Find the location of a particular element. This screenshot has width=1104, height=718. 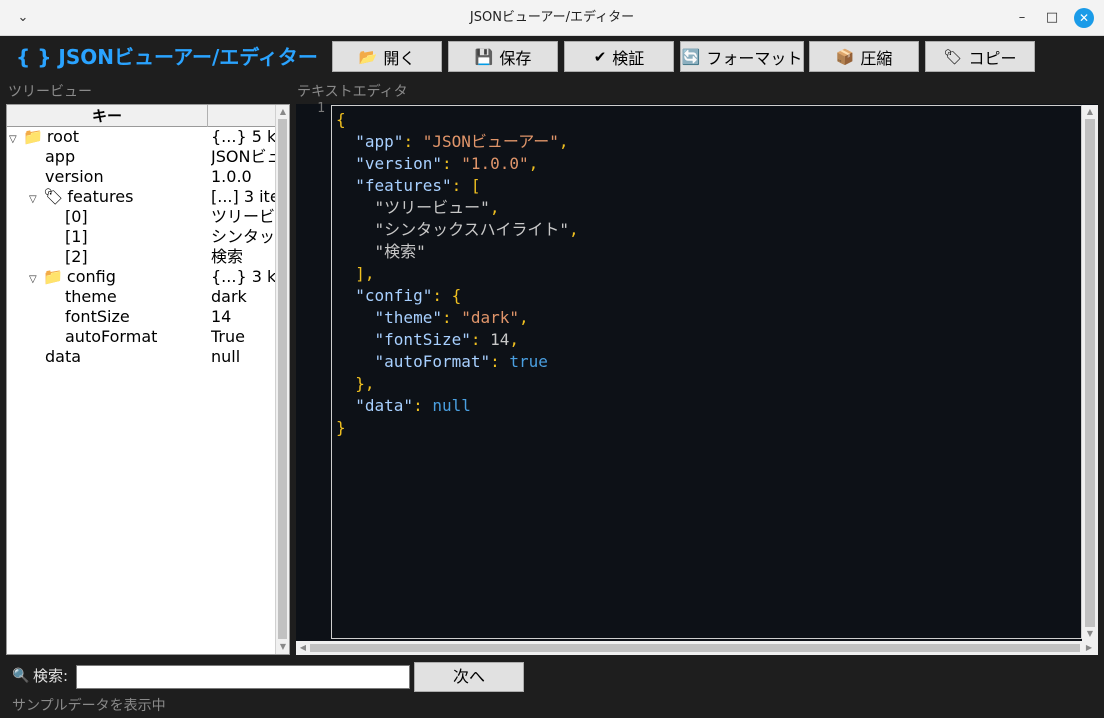

floppy-disk-icon: 💾 is located at coordinates (484, 56).